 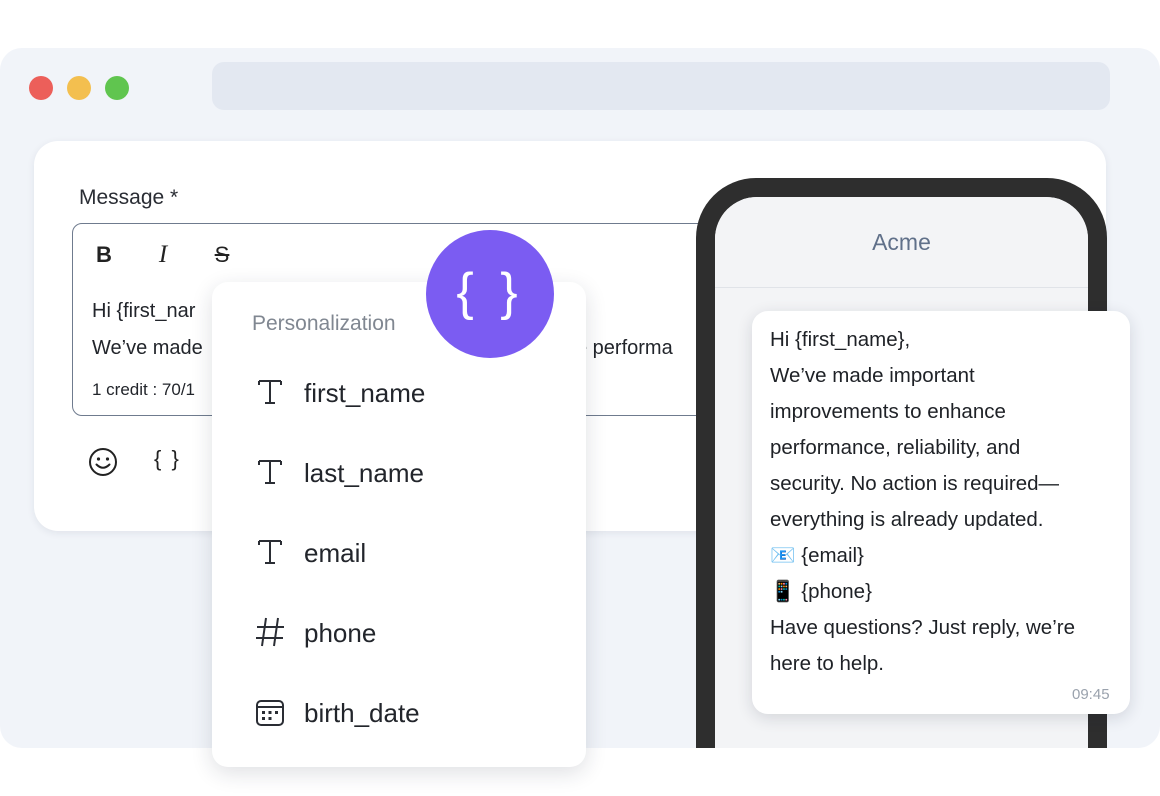 I want to click on italic-button: I, so click(x=163, y=255).